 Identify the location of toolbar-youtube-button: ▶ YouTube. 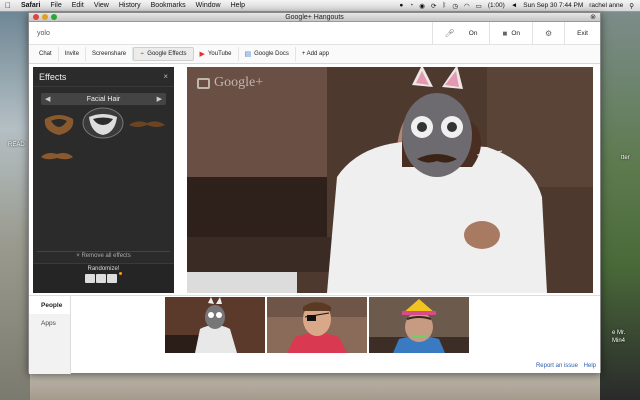
(216, 54).